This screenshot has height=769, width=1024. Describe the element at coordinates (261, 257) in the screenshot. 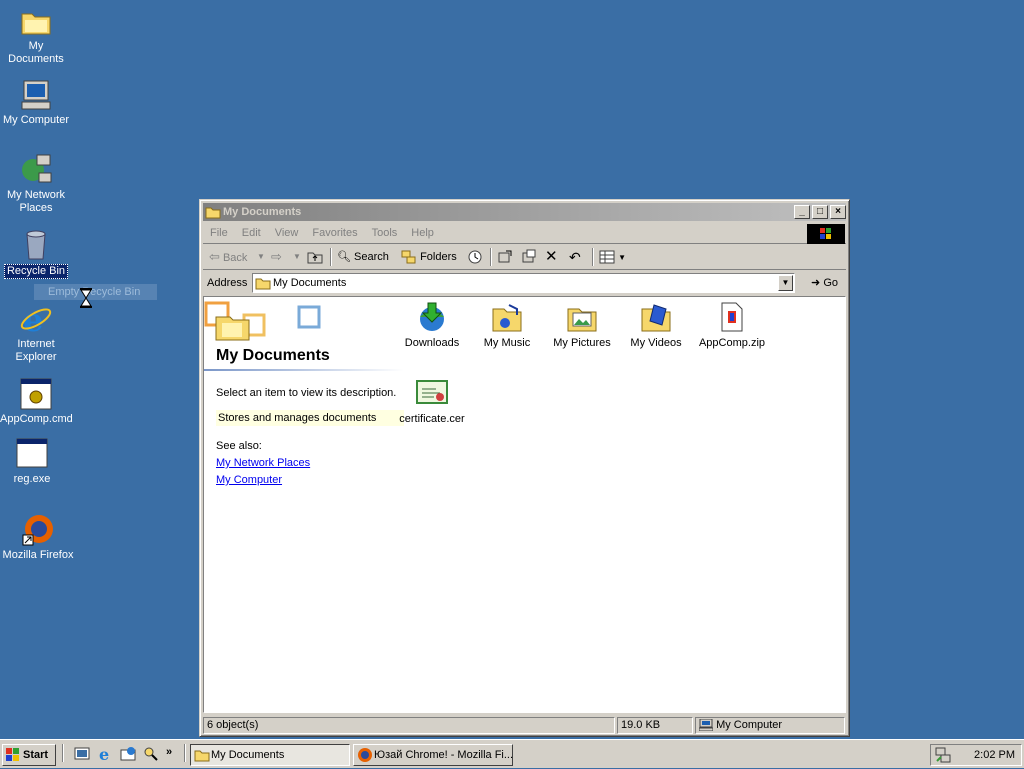

I see `back-dropdown-icon: ▼` at that location.